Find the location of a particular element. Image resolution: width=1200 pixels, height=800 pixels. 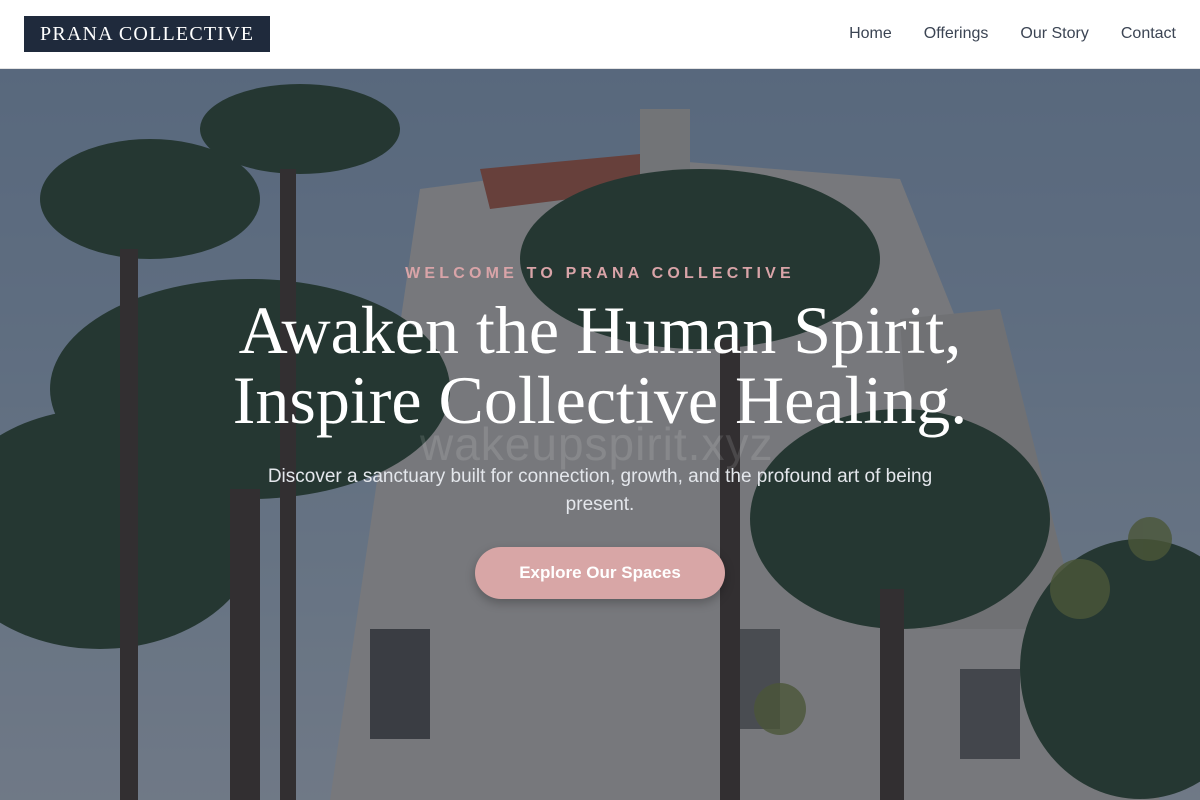

nav-our-story-link: Our Story is located at coordinates (1054, 34).